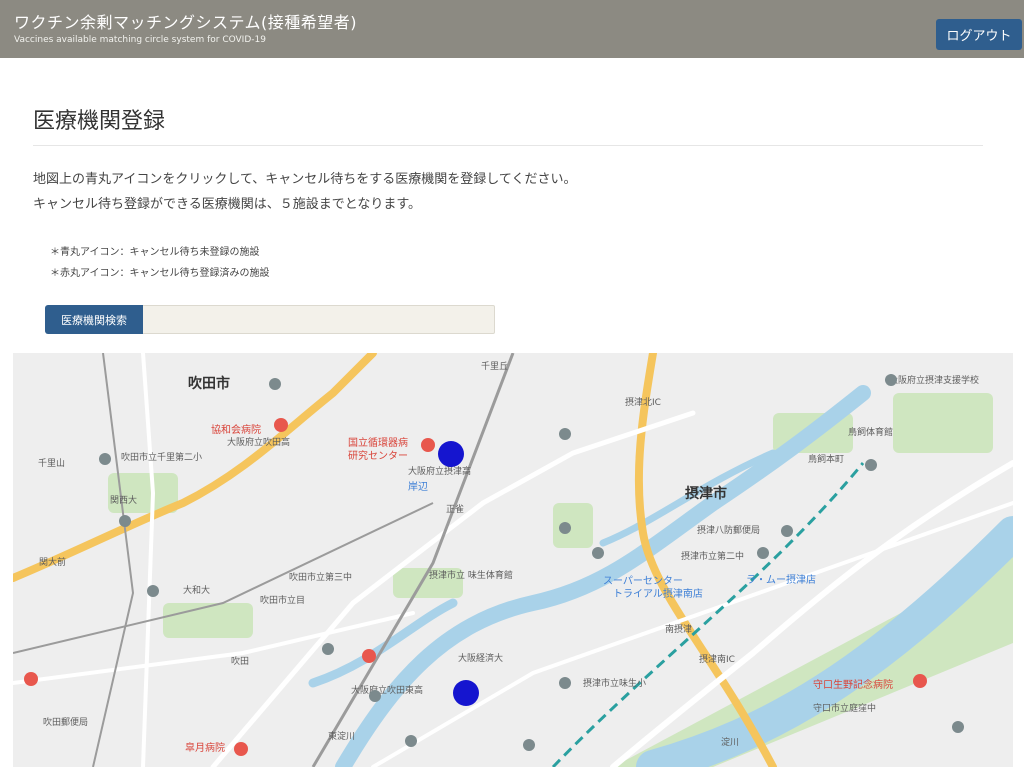  What do you see at coordinates (418, 487) in the screenshot?
I see `label-kishibe-station: 岸辺` at bounding box center [418, 487].